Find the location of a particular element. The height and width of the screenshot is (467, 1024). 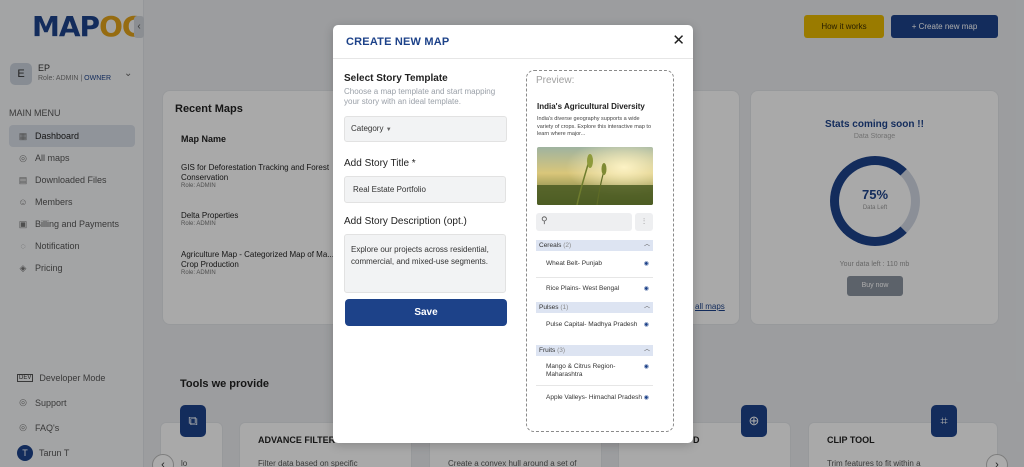

description-label: Add Story Description (opt.) is located at coordinates (405, 221).